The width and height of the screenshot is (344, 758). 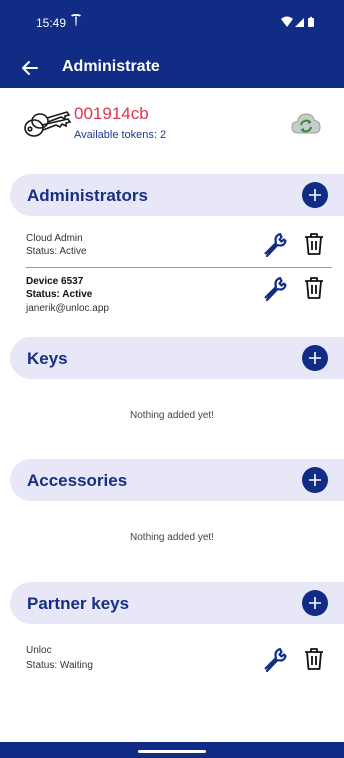 What do you see at coordinates (172, 68) in the screenshot?
I see `app-bar: Administrate` at bounding box center [172, 68].